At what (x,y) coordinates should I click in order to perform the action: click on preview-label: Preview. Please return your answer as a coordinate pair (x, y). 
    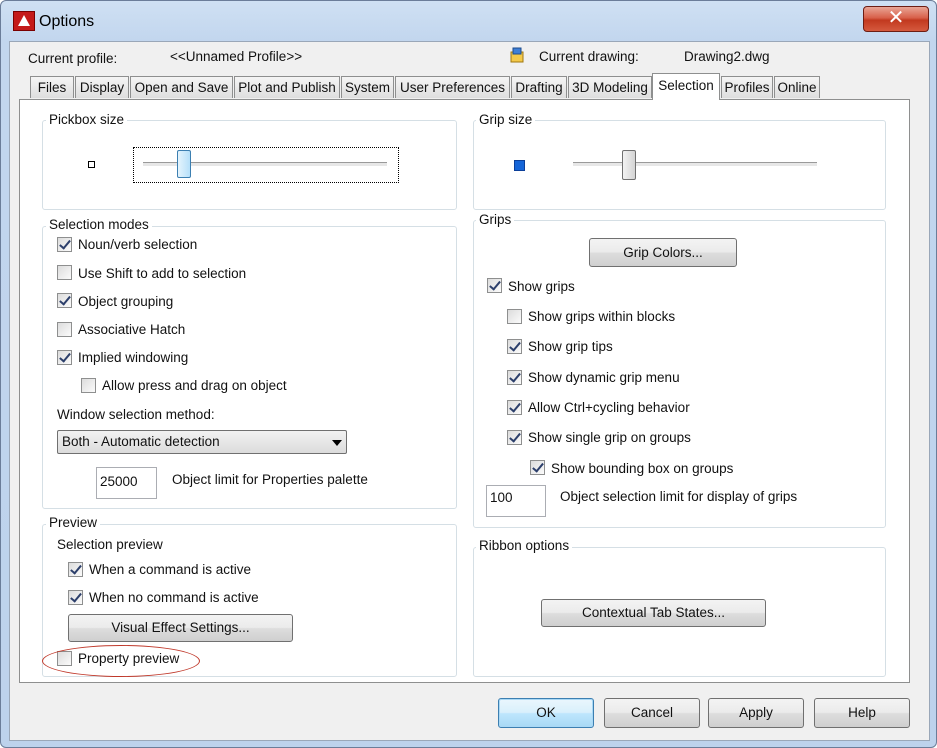
    Looking at the image, I should click on (73, 522).